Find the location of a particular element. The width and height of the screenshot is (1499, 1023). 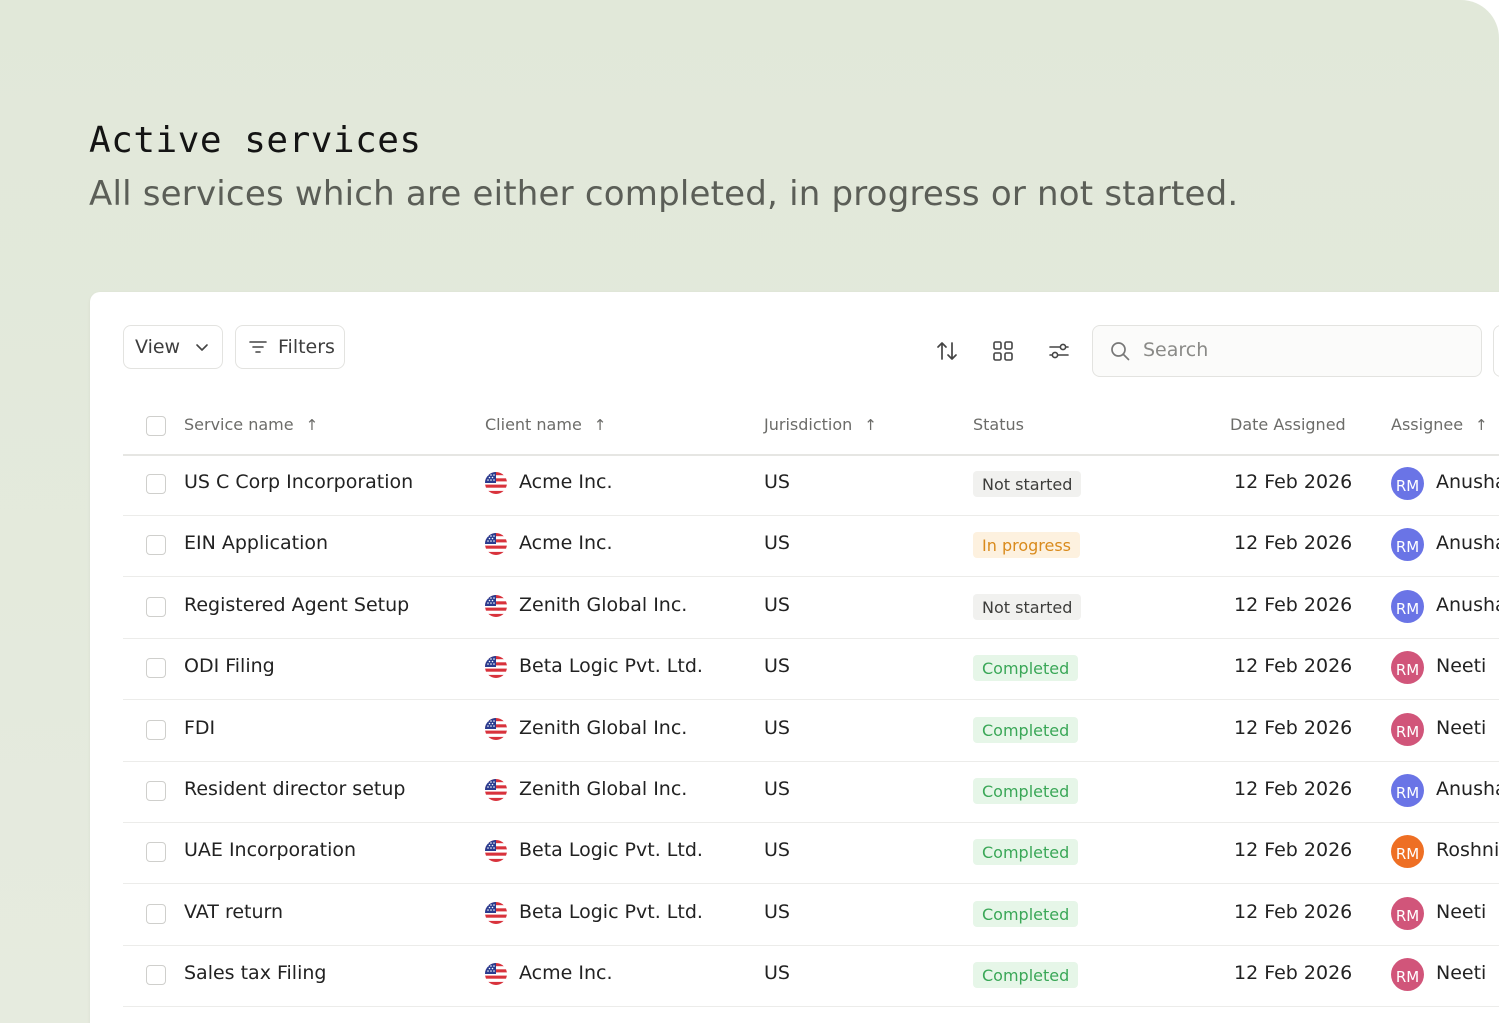

column-jurisdiction: Jurisdiction ↑ is located at coordinates (820, 424).